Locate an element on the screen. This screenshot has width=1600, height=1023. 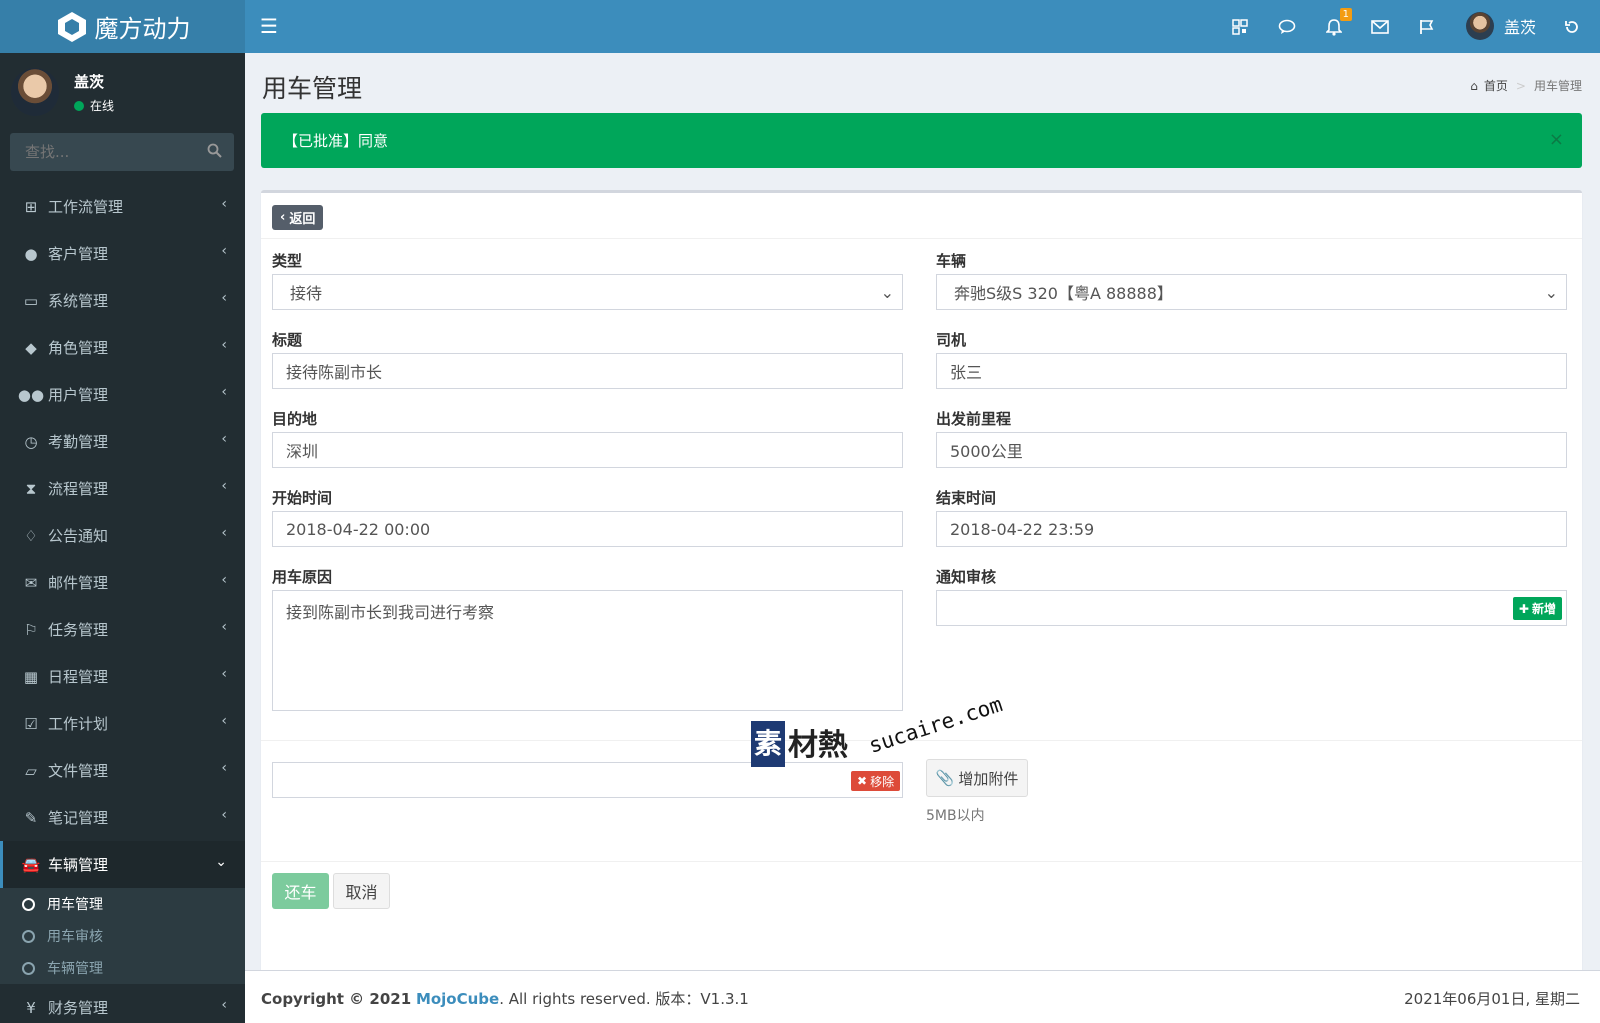
bell-icon: ♢ is located at coordinates (31, 535).